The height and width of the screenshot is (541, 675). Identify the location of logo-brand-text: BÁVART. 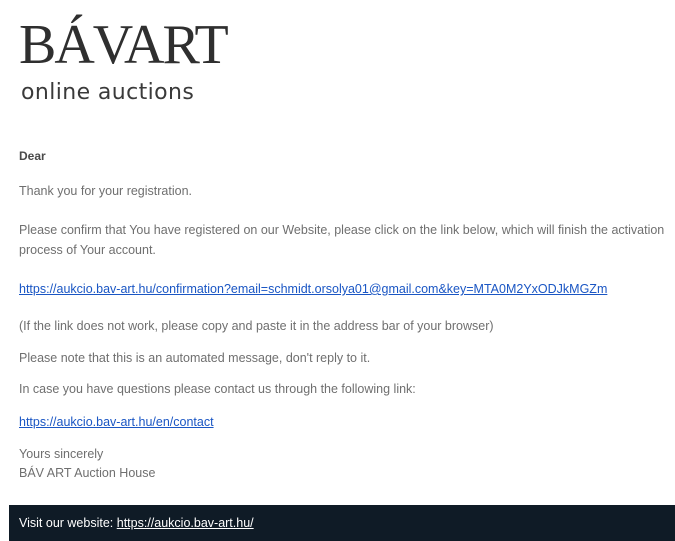
(124, 45).